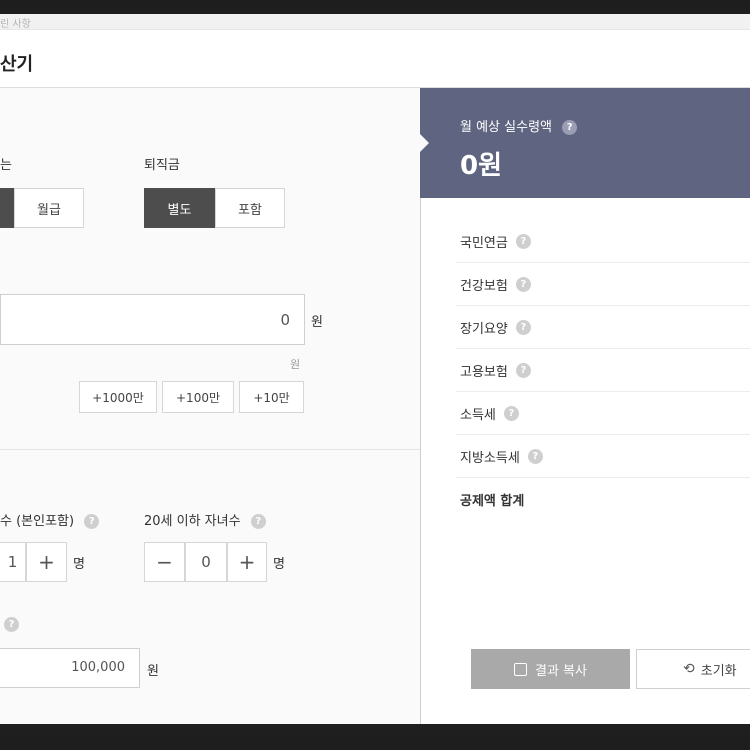 The height and width of the screenshot is (750, 750). I want to click on children-minus-button: −, so click(164, 562).